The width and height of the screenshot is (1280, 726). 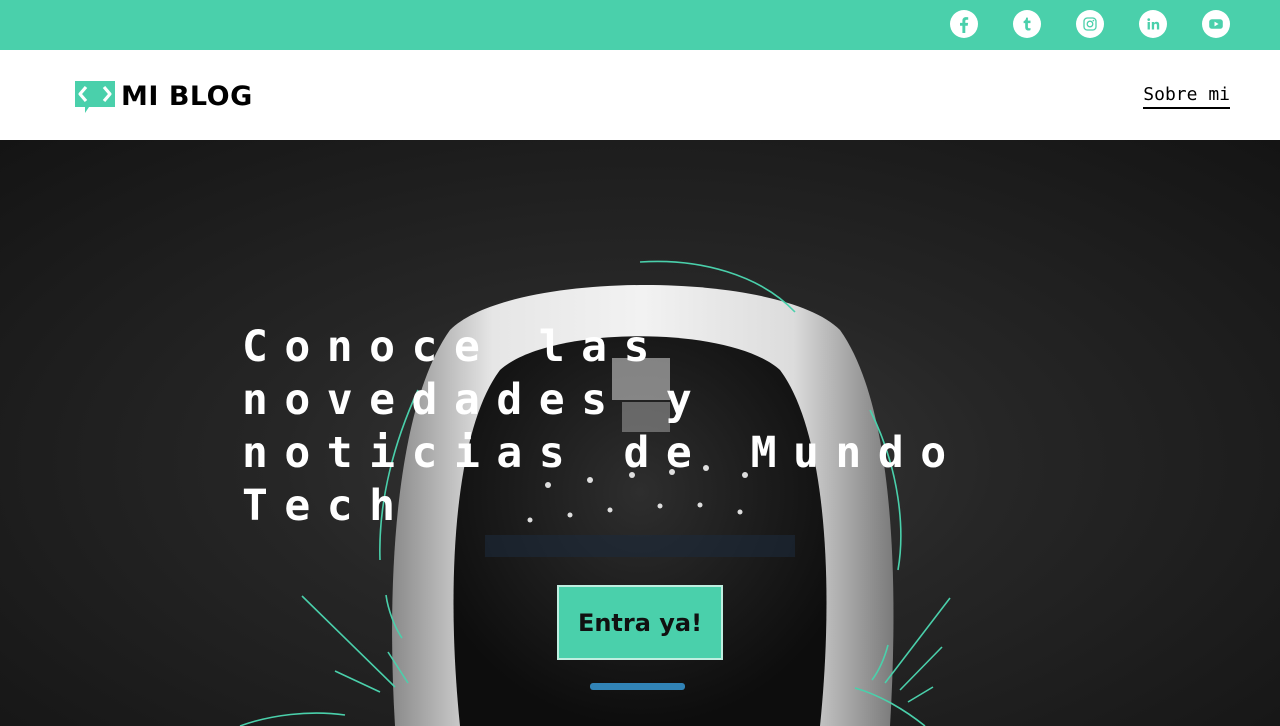 What do you see at coordinates (640, 622) in the screenshot?
I see `enter-button: Entra ya!` at bounding box center [640, 622].